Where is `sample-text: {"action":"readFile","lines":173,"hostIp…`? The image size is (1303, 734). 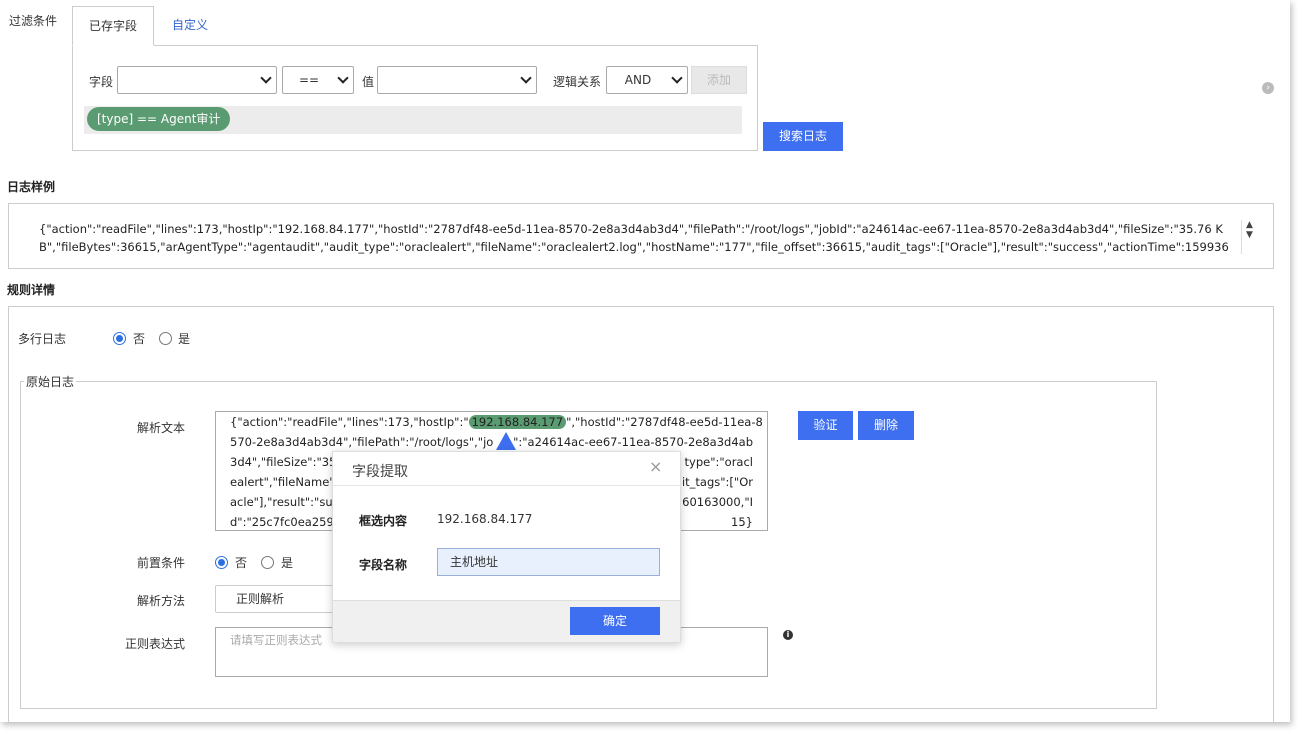
sample-text: {"action":"readFile","lines":173,"hostIp… is located at coordinates (634, 238).